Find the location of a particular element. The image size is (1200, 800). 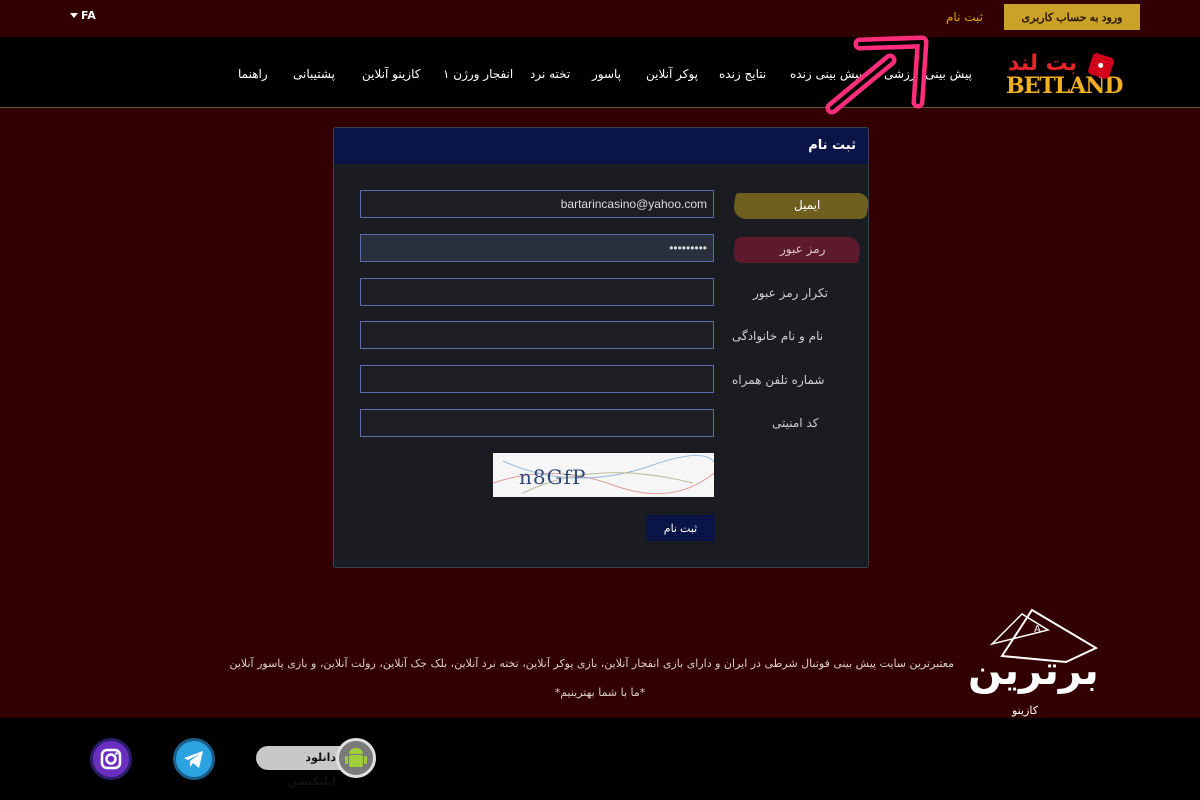

full-name-field is located at coordinates (537, 335).